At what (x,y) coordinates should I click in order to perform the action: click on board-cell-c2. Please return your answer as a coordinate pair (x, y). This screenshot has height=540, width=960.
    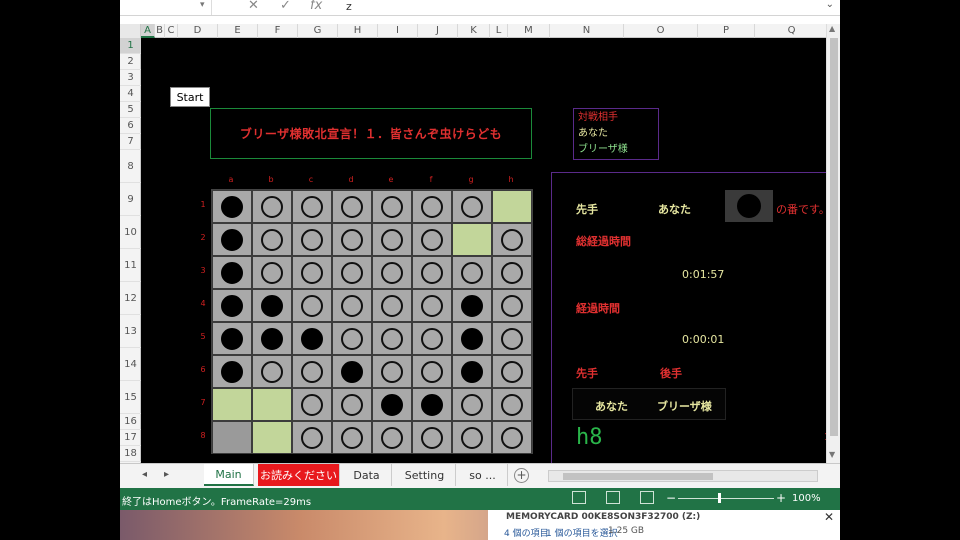
    Looking at the image, I should click on (312, 239).